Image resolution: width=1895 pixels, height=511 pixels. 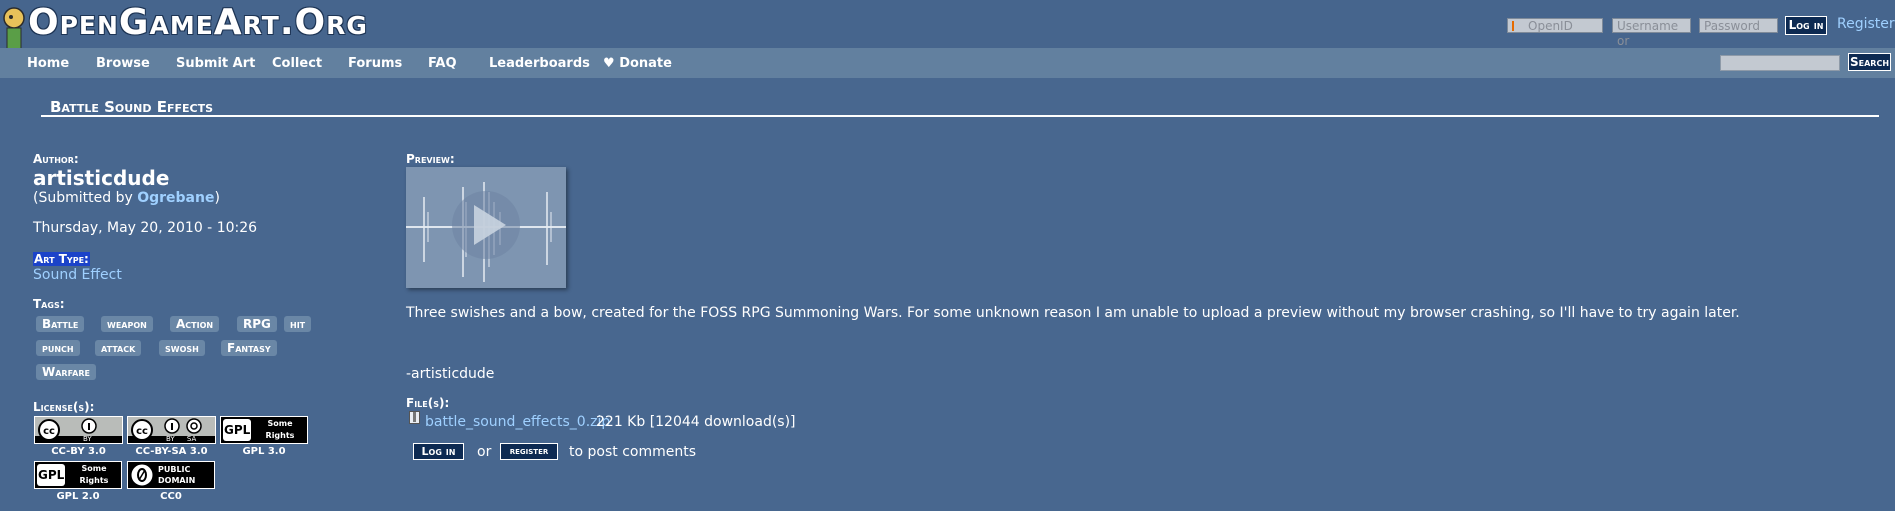 I want to click on author-label: Author:, so click(x=56, y=159).